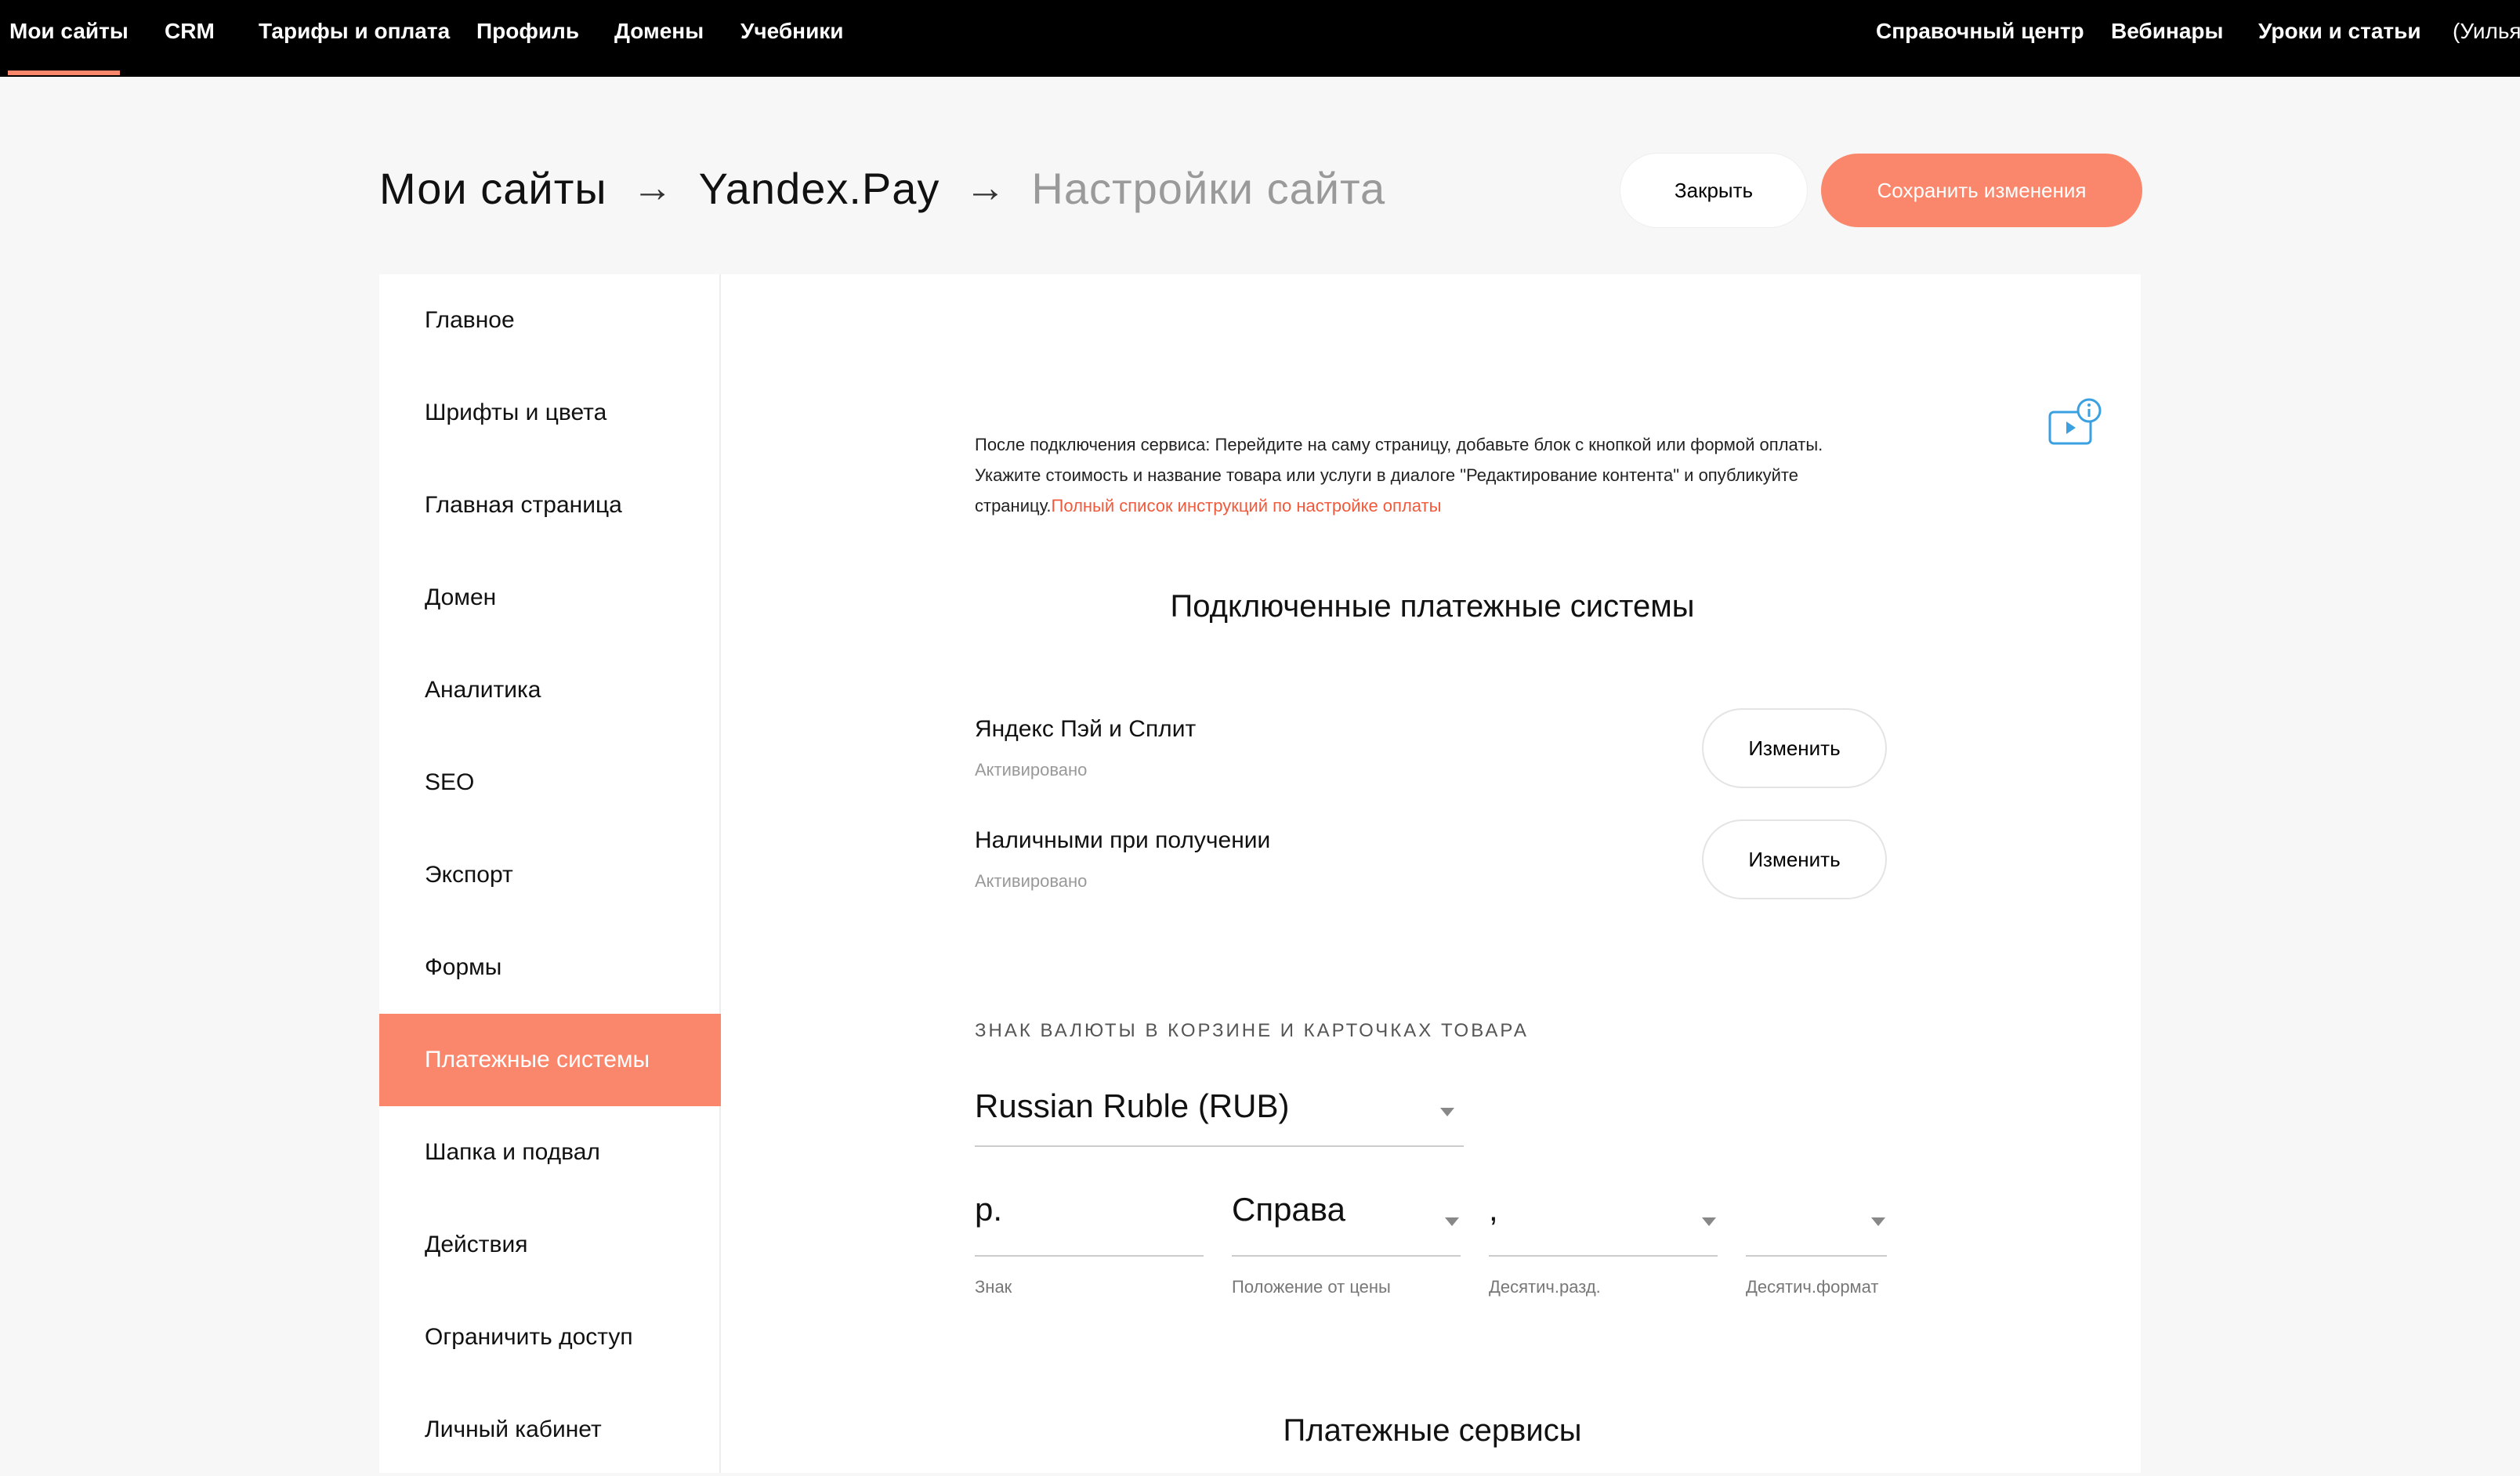 The height and width of the screenshot is (1476, 2520). I want to click on decimal-separator-label: Десятич.разд., so click(1545, 1287).